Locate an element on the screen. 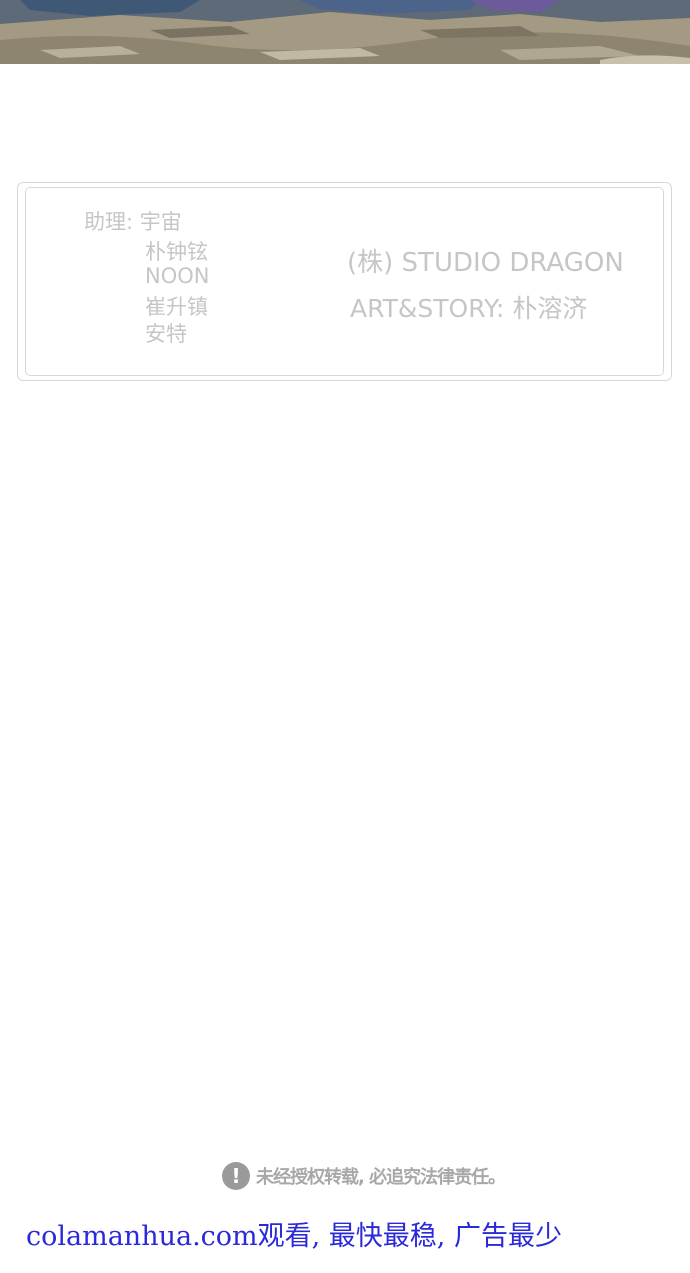 The height and width of the screenshot is (1273, 690). comic-panel-image is located at coordinates (345, 32).